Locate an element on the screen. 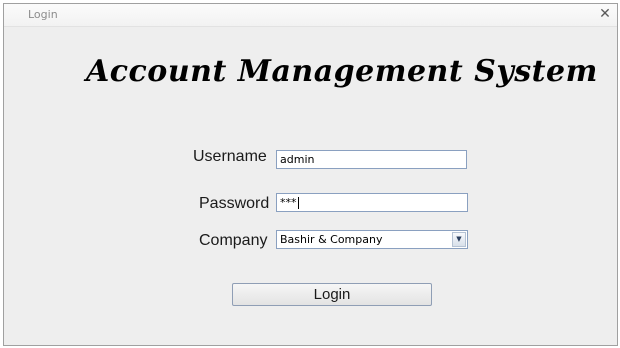 The height and width of the screenshot is (348, 620). password-mask: *** is located at coordinates (288, 202).